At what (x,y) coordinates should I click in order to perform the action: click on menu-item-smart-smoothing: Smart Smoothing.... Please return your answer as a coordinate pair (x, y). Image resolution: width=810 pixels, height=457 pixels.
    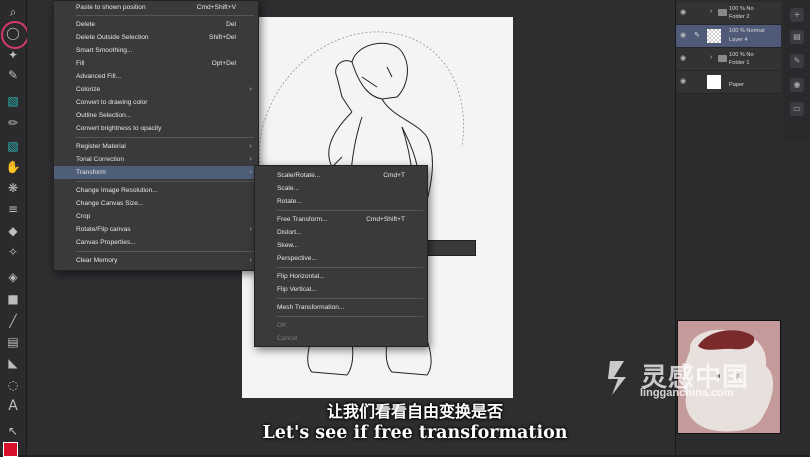
    Looking at the image, I should click on (156, 50).